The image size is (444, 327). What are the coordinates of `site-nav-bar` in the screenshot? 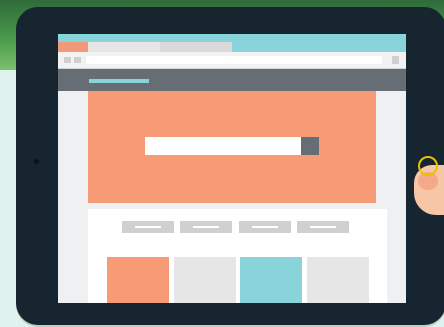 It's located at (232, 80).